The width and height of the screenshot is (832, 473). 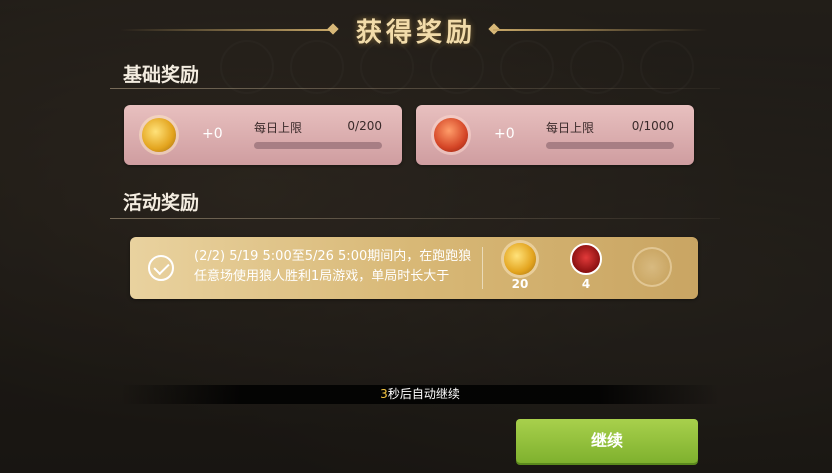 I want to click on activity-reward-coin: 20, so click(x=520, y=267).